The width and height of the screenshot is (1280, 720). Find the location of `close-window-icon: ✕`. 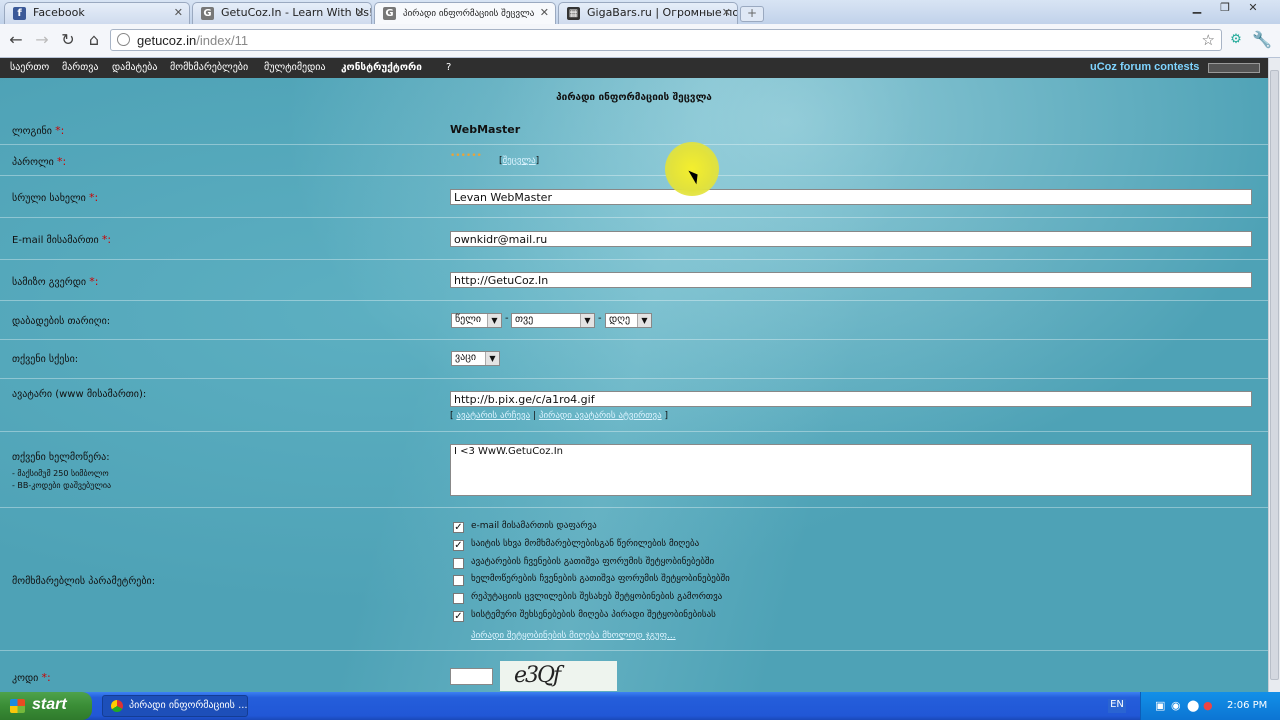

close-window-icon: ✕ is located at coordinates (1253, 8).